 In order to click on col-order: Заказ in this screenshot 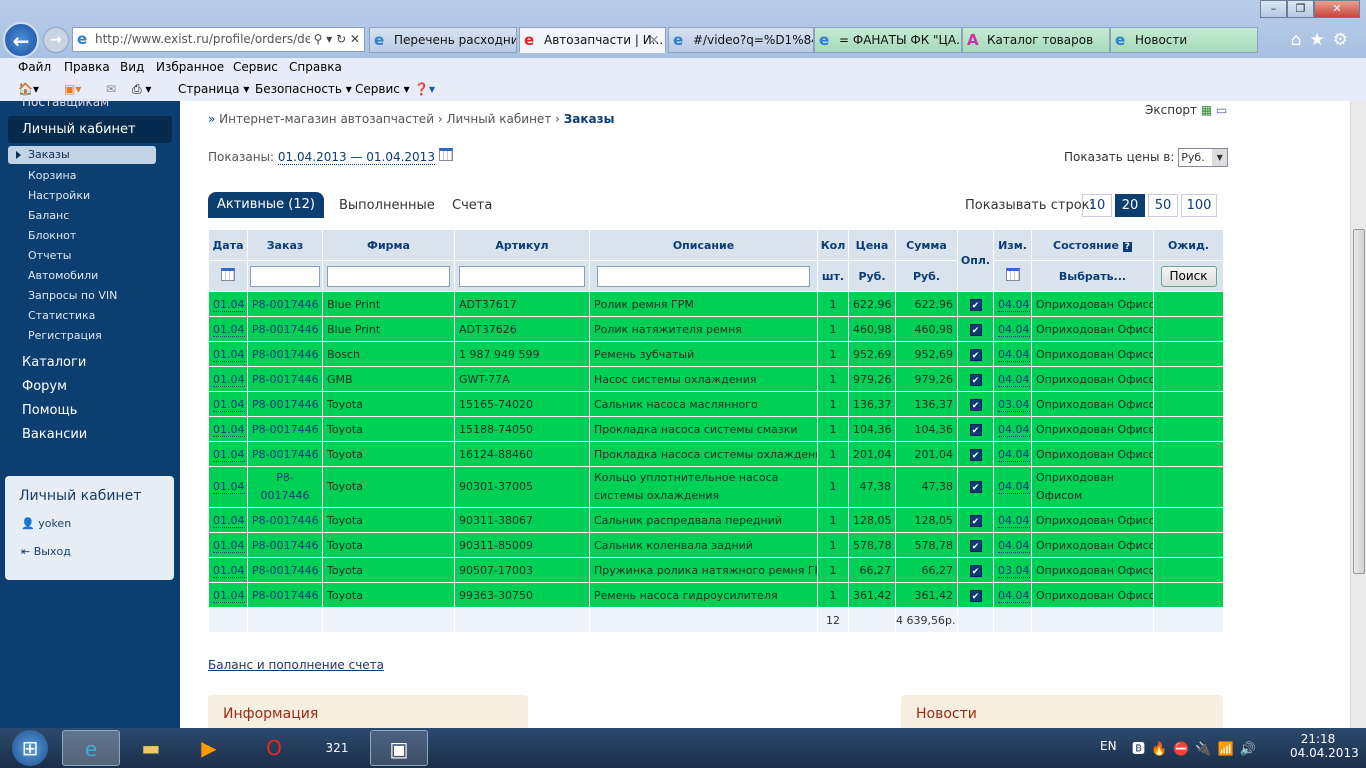, I will do `click(285, 245)`.